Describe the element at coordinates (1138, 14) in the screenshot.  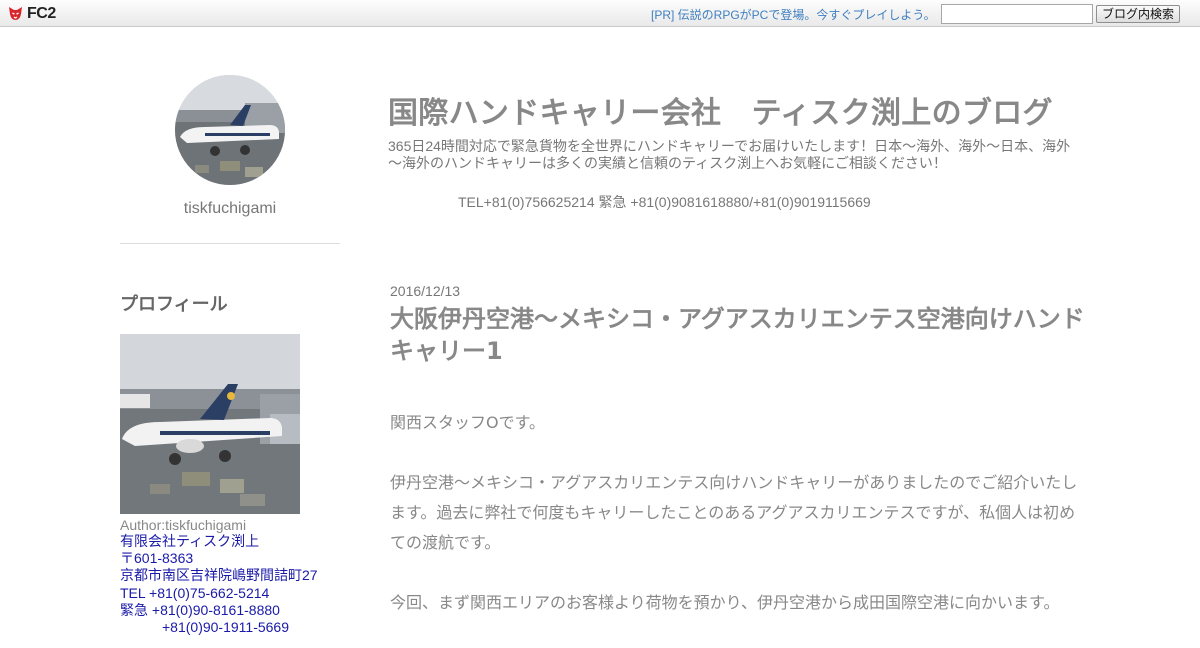
I see `blog-search-button: ブログ内検索` at that location.